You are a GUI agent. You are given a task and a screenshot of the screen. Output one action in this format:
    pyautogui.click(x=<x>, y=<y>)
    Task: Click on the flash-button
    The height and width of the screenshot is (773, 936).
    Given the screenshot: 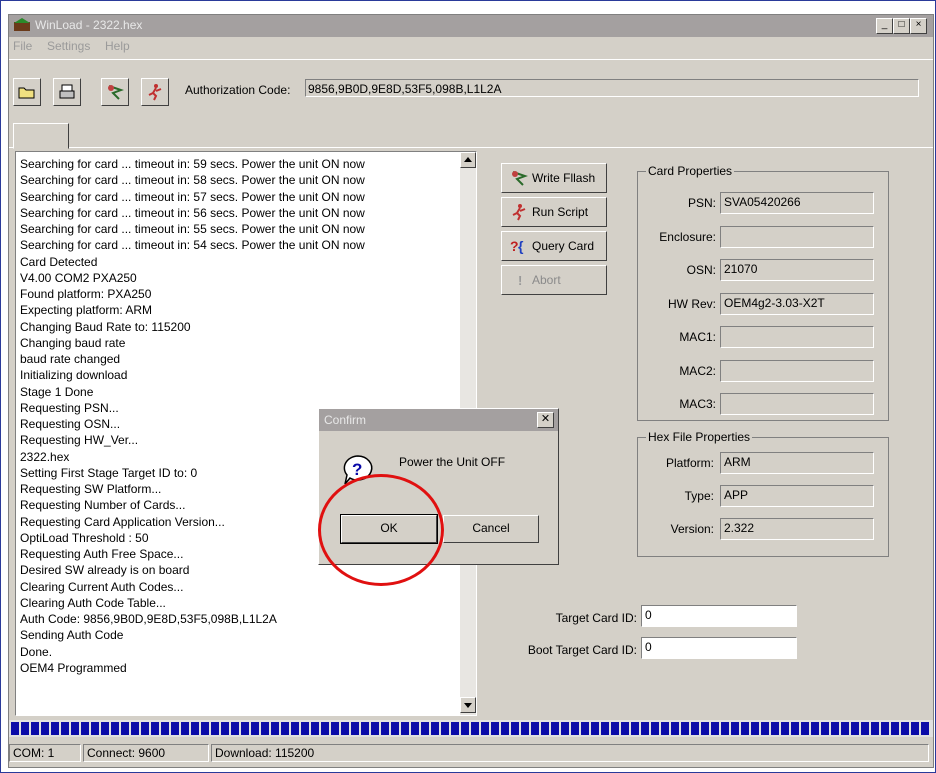 What is the action you would take?
    pyautogui.click(x=115, y=92)
    